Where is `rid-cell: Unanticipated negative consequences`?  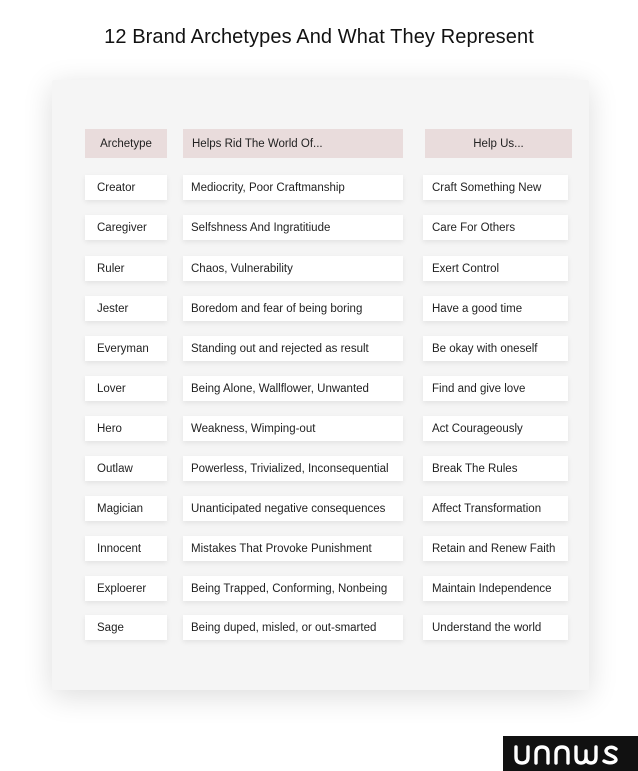 rid-cell: Unanticipated negative consequences is located at coordinates (293, 508).